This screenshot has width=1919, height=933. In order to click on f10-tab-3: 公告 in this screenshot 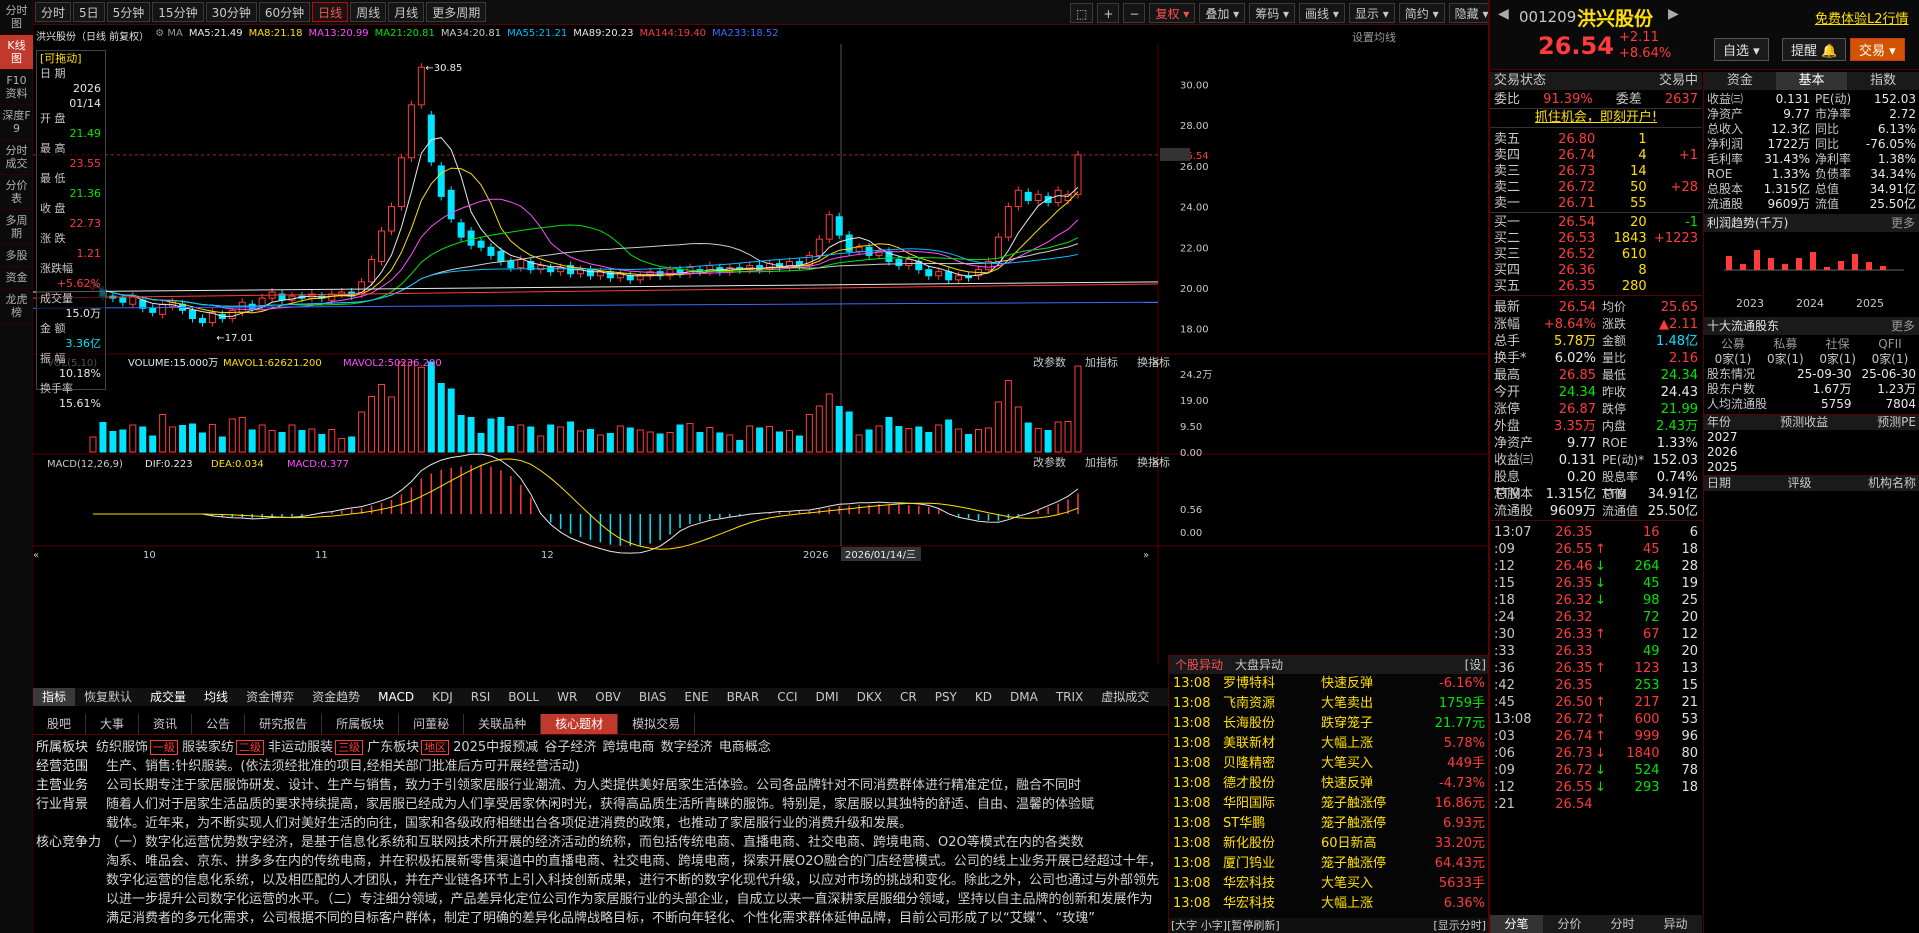, I will do `click(219, 724)`.